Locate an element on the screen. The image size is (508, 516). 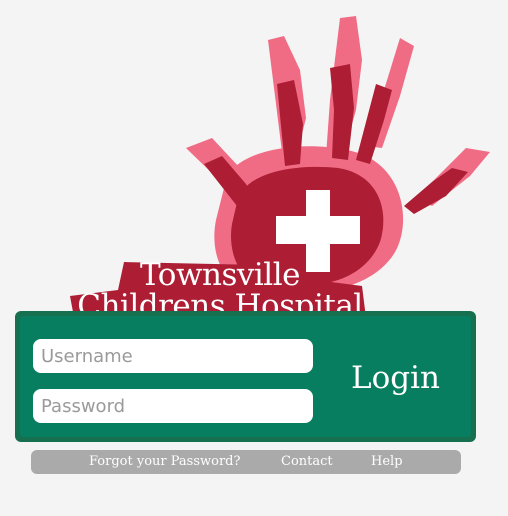
brand-title-line1: Townsville is located at coordinates (220, 275).